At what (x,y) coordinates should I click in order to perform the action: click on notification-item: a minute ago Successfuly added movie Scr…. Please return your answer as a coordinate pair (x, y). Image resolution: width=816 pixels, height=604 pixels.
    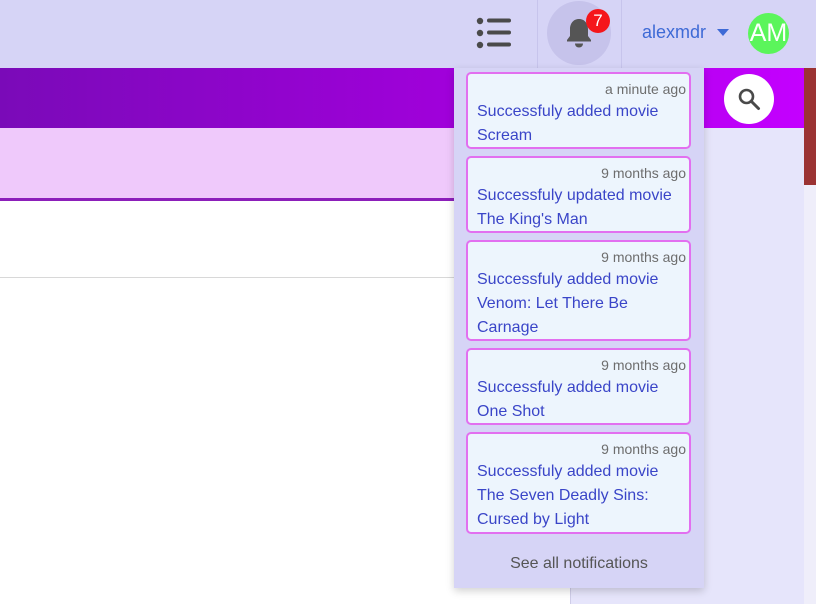
    Looking at the image, I should click on (578, 110).